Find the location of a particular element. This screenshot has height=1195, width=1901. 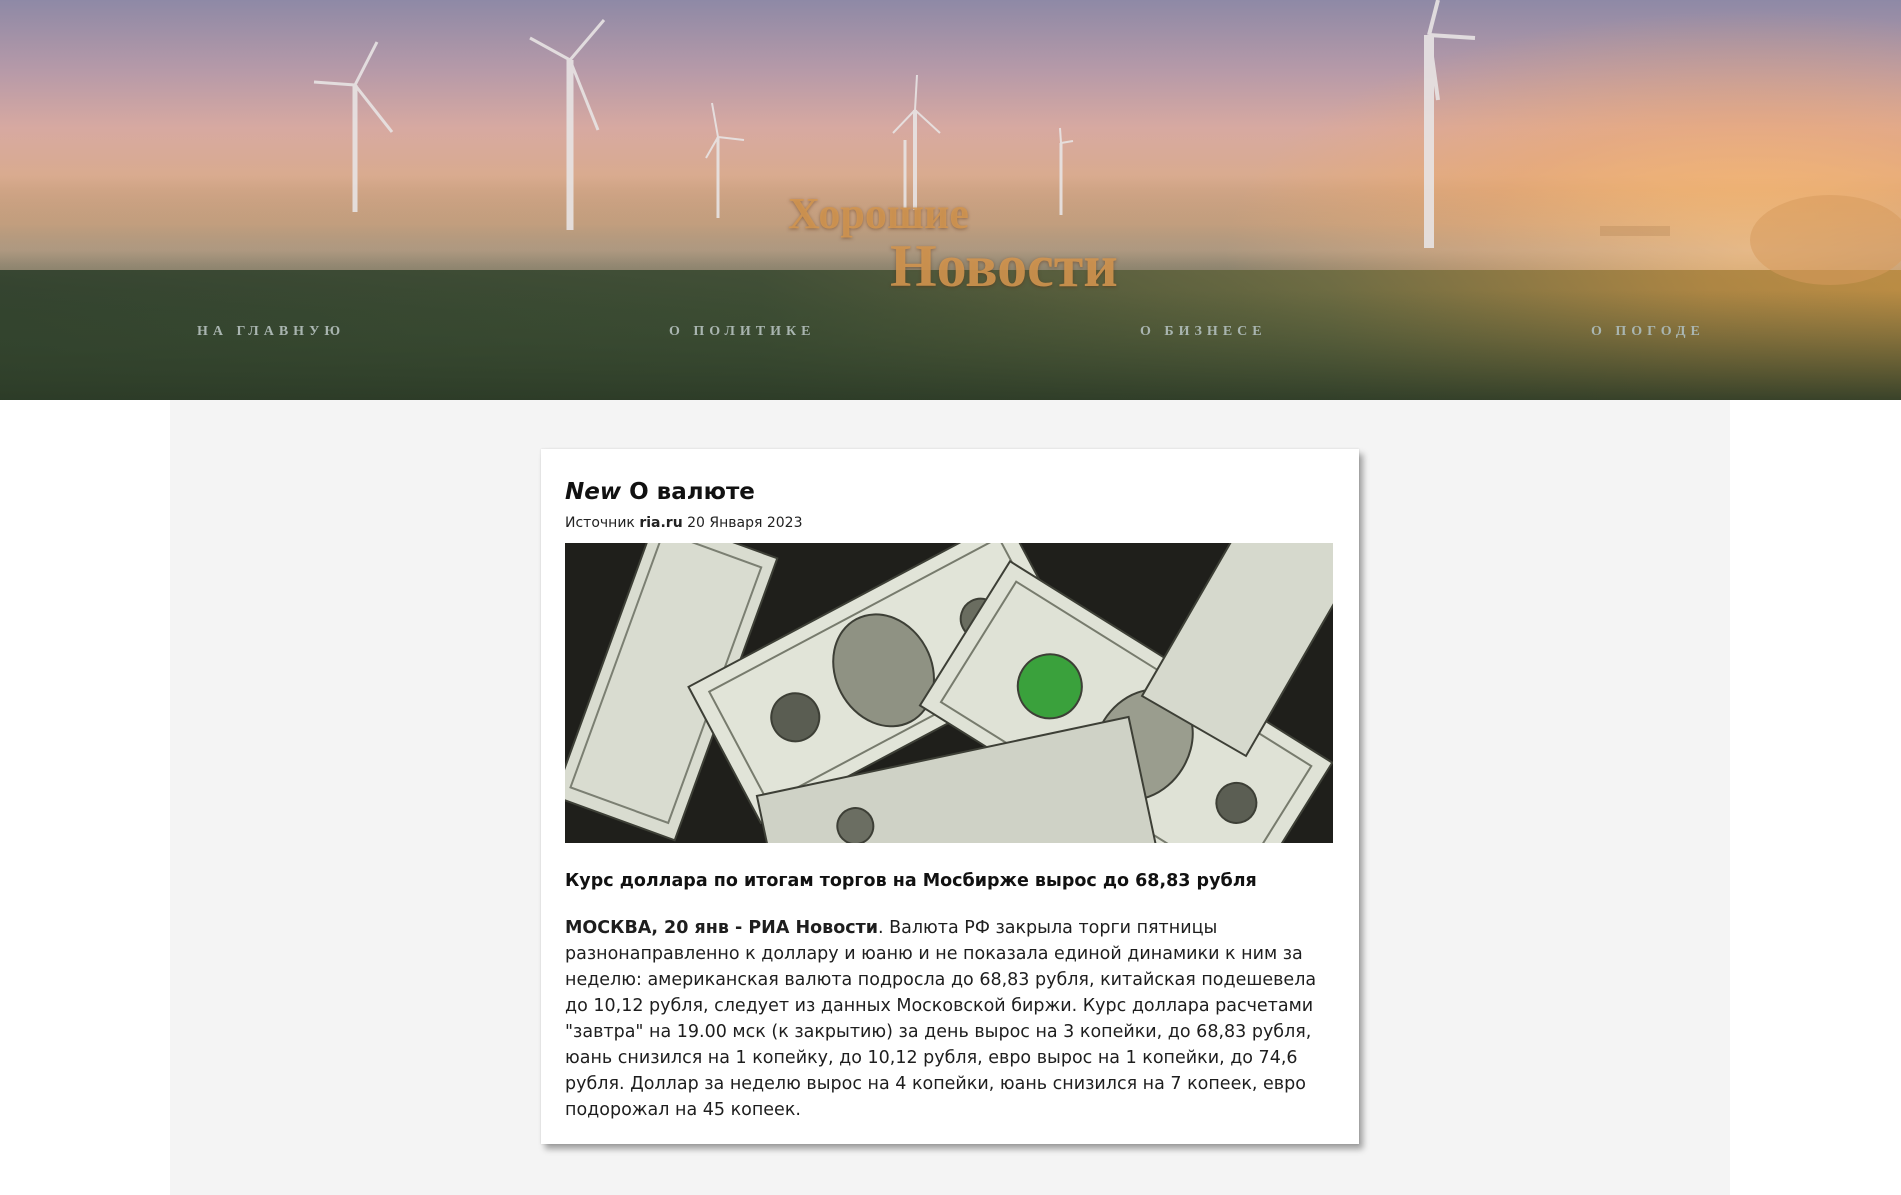

nav-link-home: НА ГЛАВНУЮ is located at coordinates (271, 332).